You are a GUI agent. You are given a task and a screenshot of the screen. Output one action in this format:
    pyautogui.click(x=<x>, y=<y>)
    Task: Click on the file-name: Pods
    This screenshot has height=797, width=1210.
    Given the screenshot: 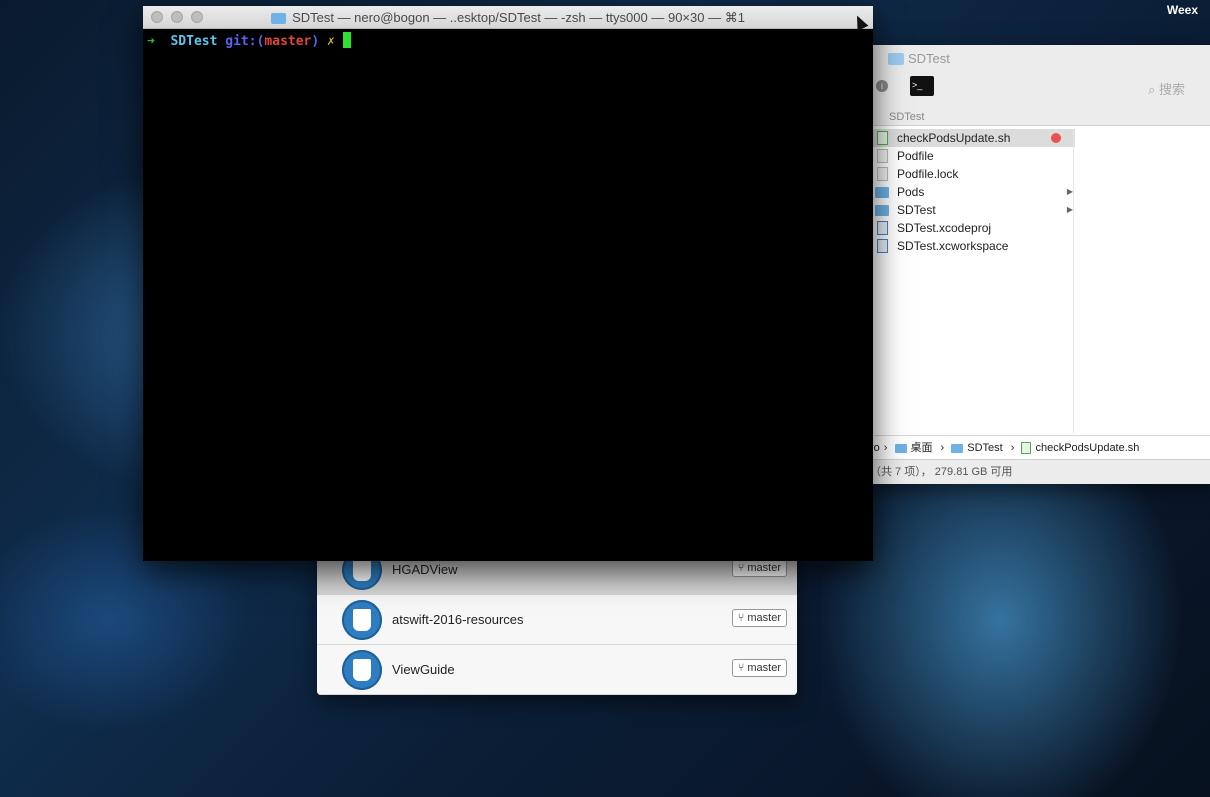 What is the action you would take?
    pyautogui.click(x=911, y=192)
    